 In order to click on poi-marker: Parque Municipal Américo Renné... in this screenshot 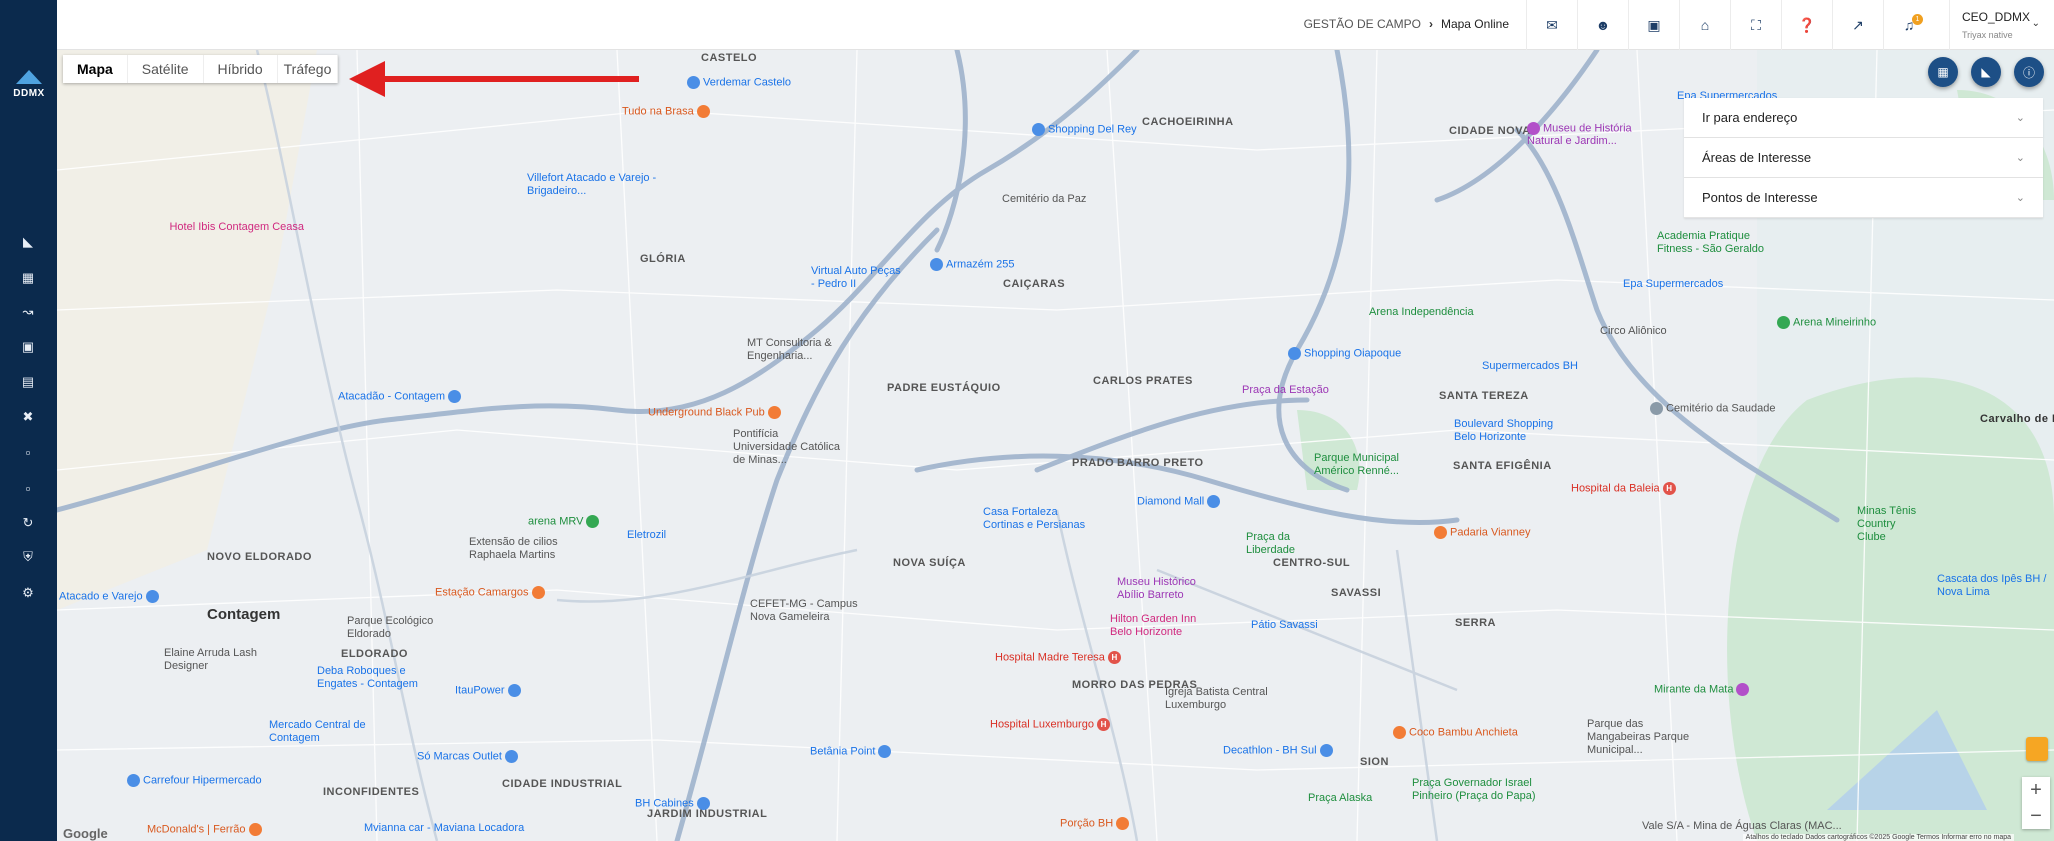, I will do `click(1359, 465)`.